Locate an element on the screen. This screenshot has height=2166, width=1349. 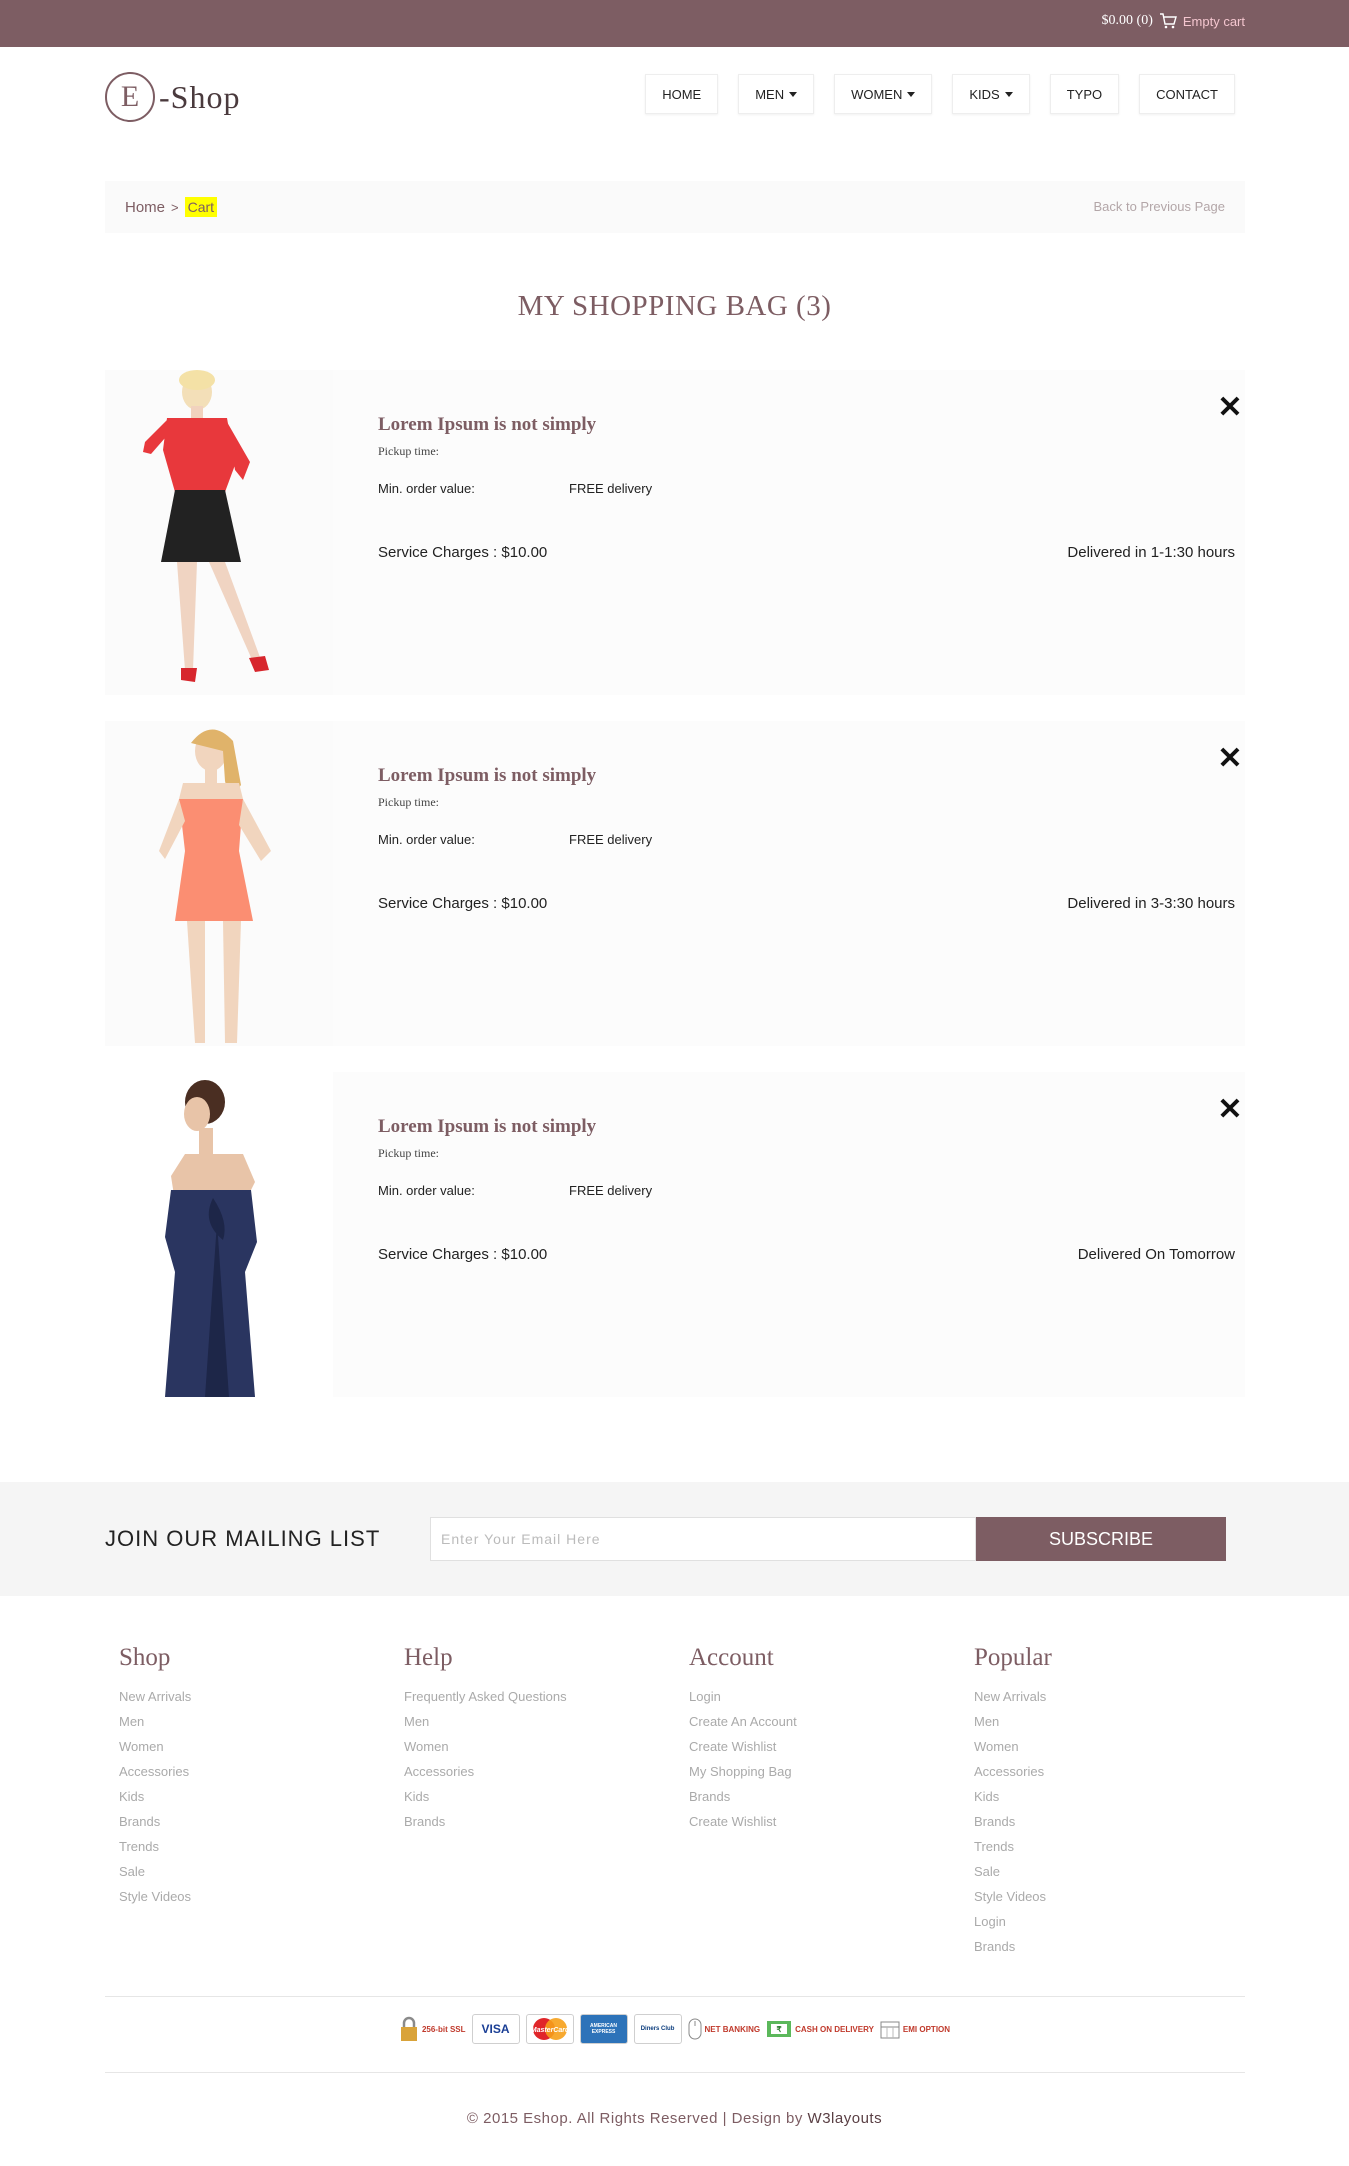
page-title: MY SHOPPING BAG (3) is located at coordinates (674, 306).